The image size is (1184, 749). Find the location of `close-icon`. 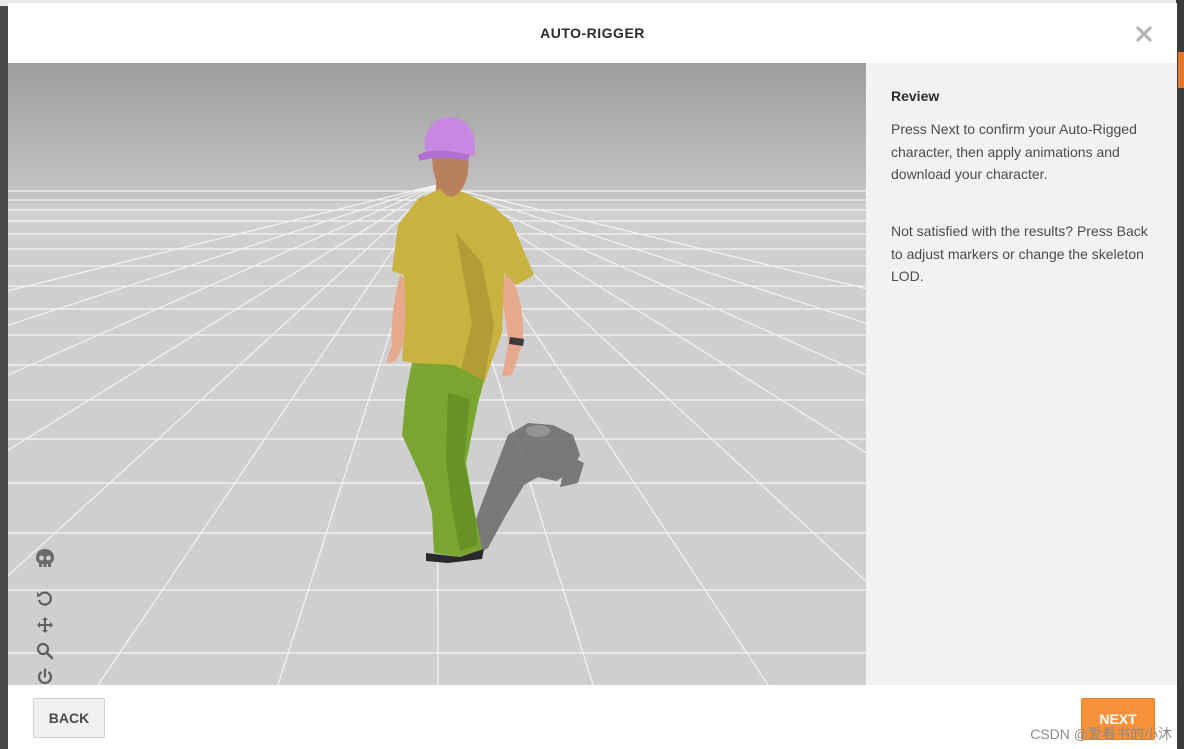

close-icon is located at coordinates (1144, 34).